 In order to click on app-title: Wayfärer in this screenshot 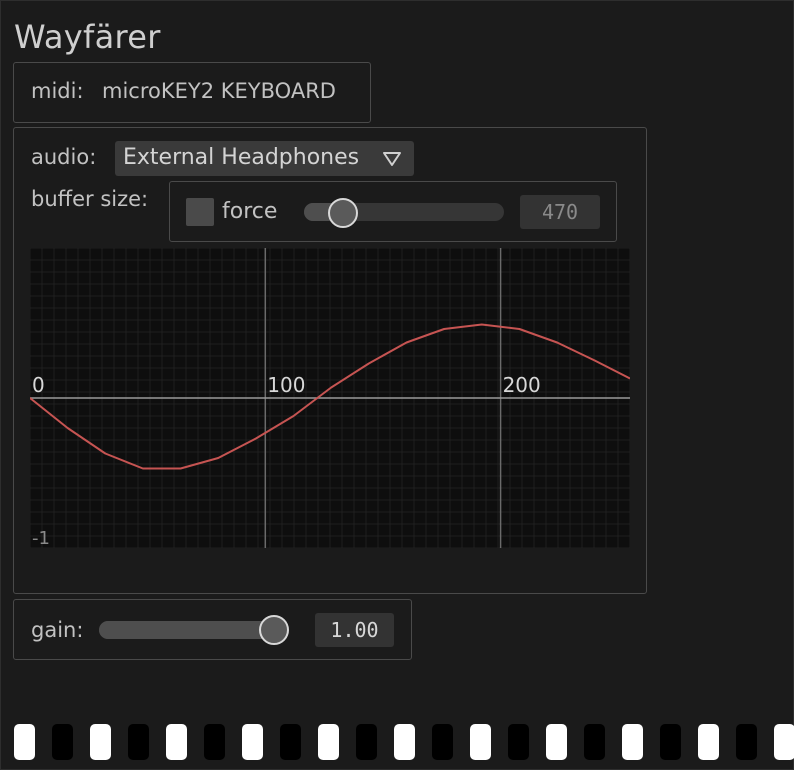, I will do `click(87, 37)`.